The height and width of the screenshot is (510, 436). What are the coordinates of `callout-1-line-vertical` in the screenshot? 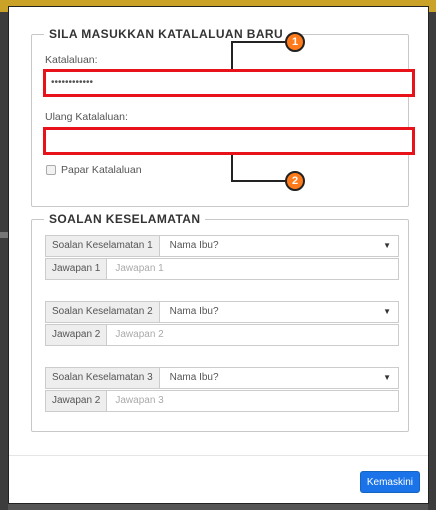 It's located at (232, 55).